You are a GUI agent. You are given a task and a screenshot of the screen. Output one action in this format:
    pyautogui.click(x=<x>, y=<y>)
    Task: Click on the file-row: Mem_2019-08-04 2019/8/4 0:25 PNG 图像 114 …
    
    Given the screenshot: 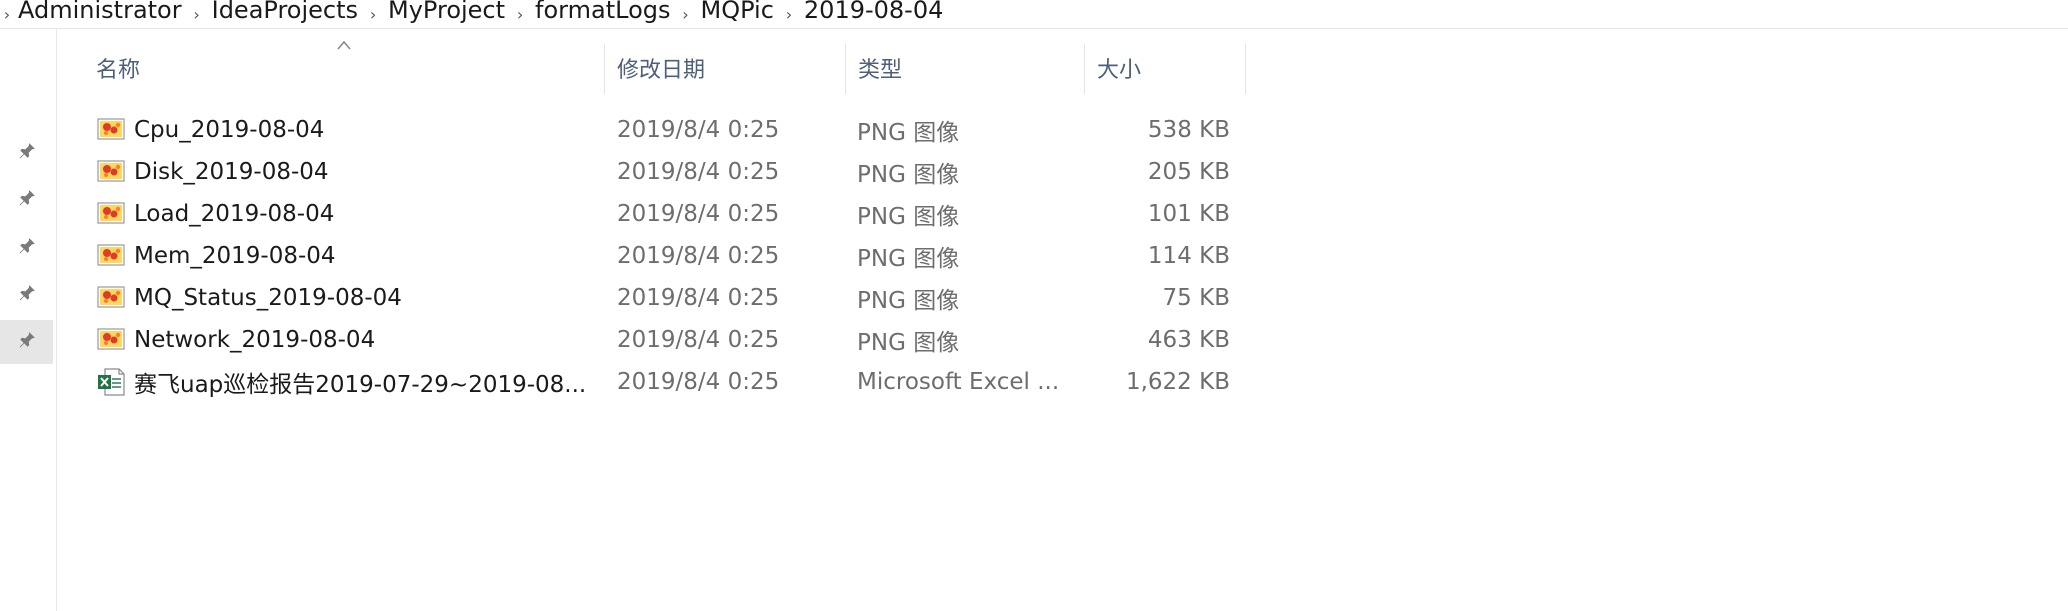 What is the action you would take?
    pyautogui.click(x=622, y=256)
    